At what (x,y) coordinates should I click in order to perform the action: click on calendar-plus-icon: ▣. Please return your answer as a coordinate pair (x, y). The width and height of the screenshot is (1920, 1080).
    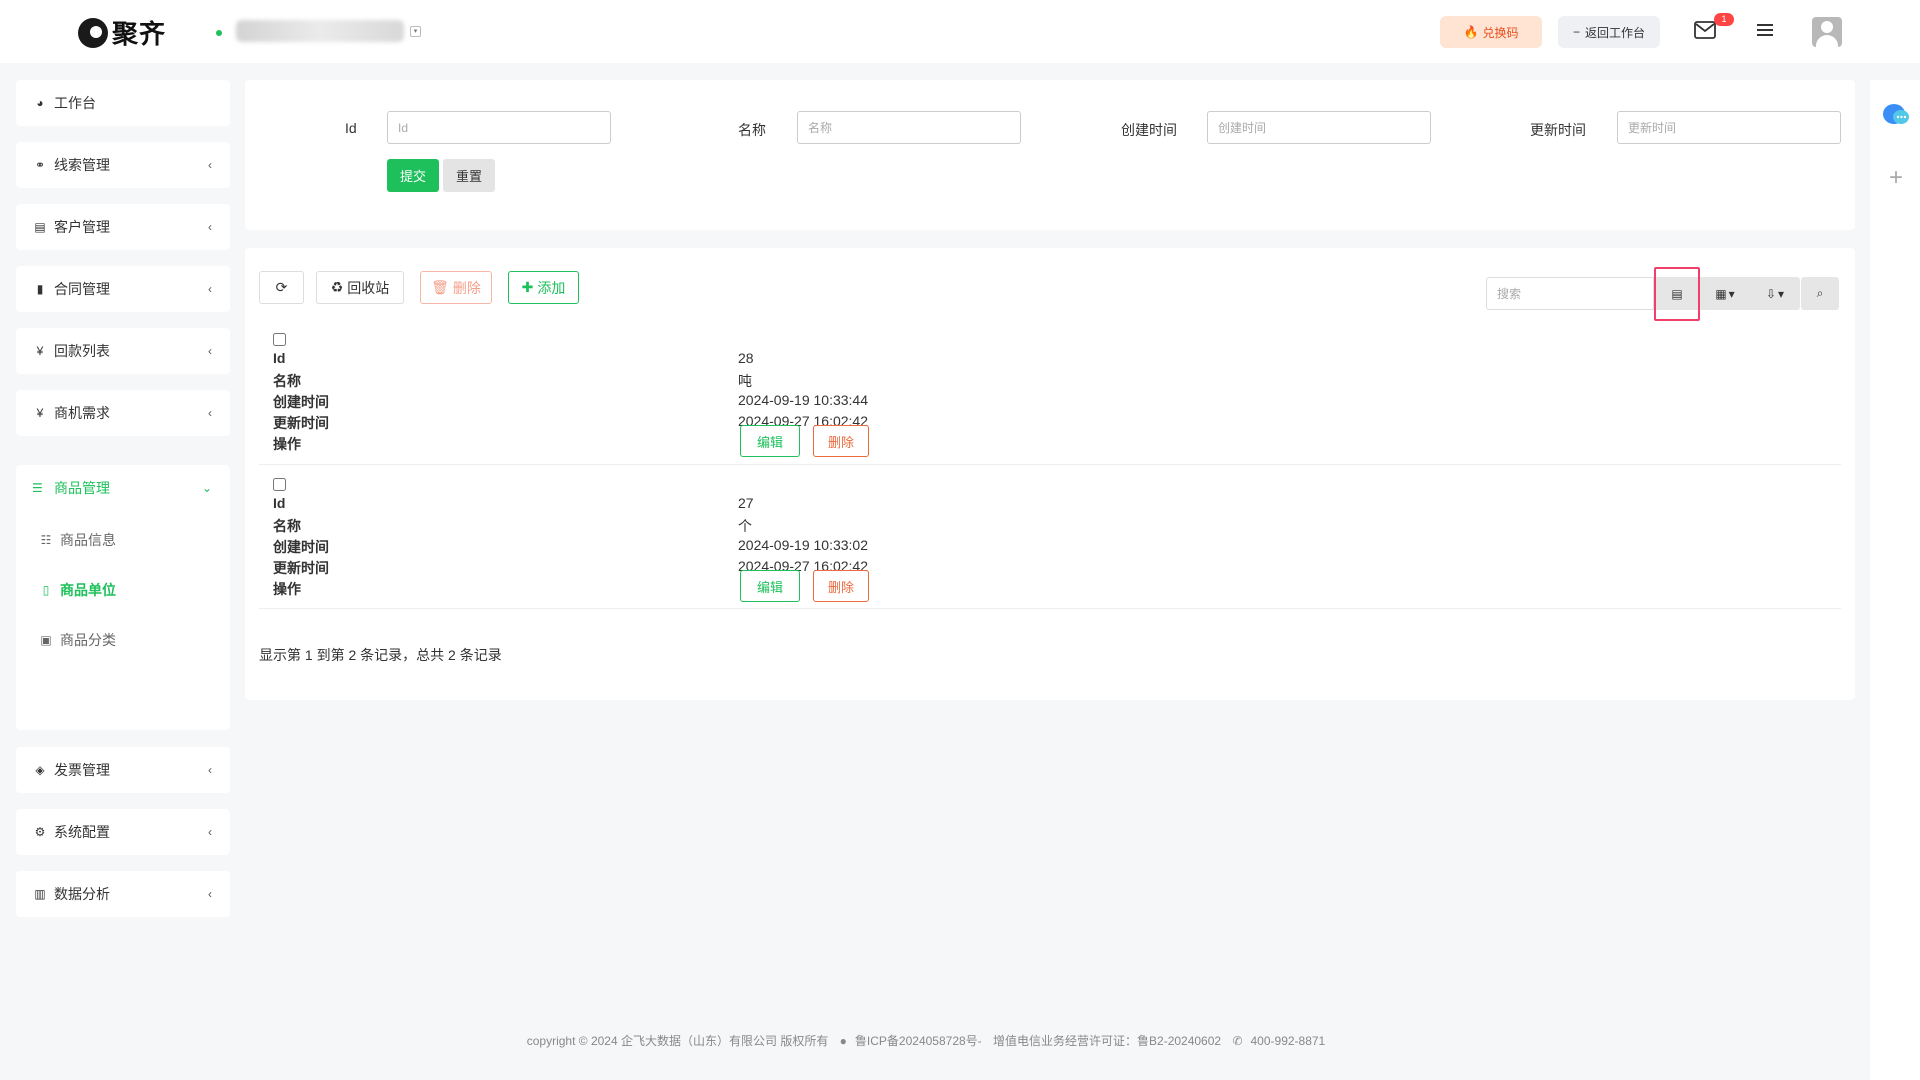
    Looking at the image, I should click on (46, 640).